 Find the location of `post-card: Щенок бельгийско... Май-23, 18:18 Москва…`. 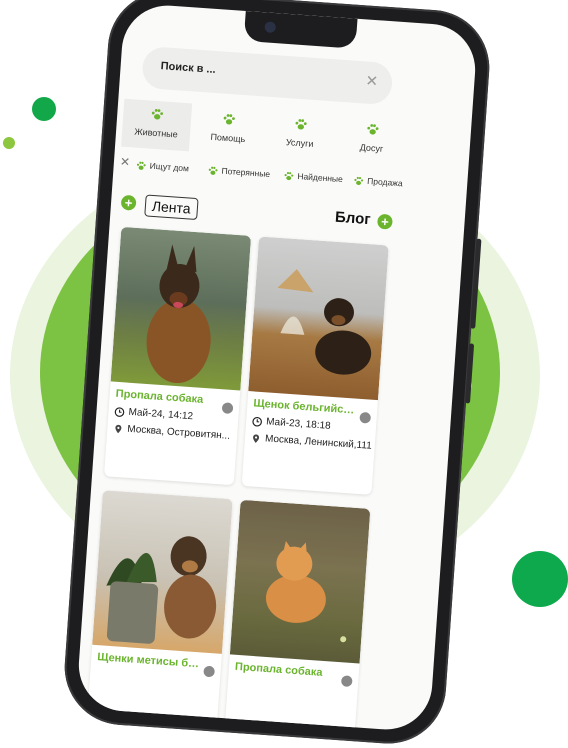

post-card: Щенок бельгийско... Май-23, 18:18 Москва… is located at coordinates (315, 365).